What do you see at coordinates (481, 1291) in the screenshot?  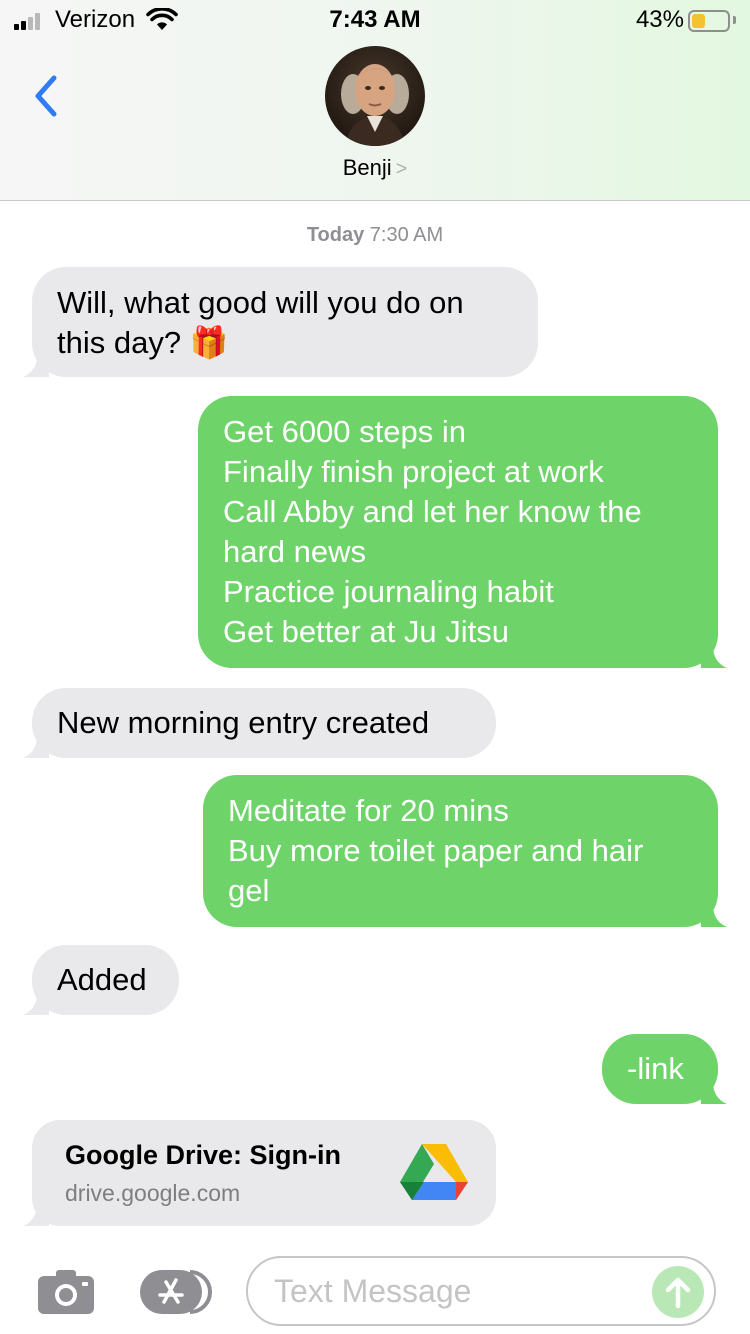 I see `message-input: Text Message` at bounding box center [481, 1291].